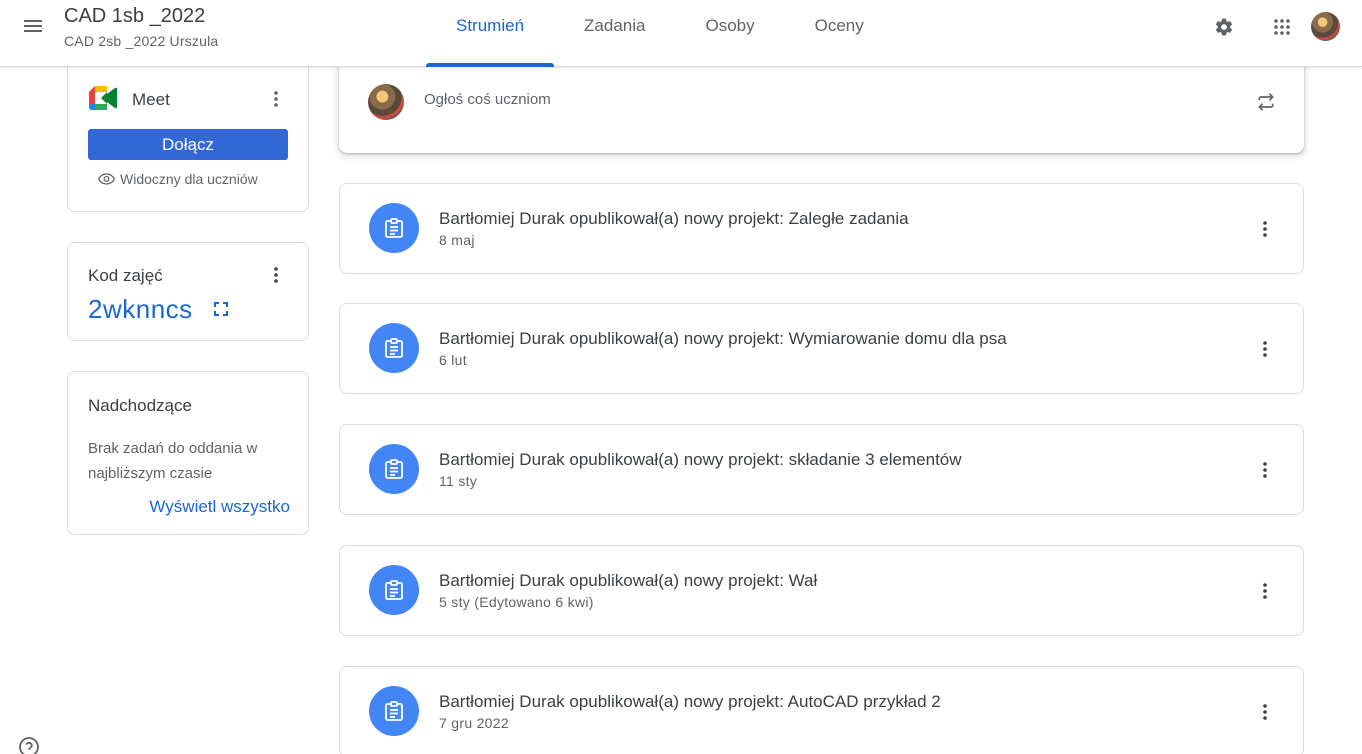  What do you see at coordinates (839, 33) in the screenshot?
I see `tab-grades: Oceny` at bounding box center [839, 33].